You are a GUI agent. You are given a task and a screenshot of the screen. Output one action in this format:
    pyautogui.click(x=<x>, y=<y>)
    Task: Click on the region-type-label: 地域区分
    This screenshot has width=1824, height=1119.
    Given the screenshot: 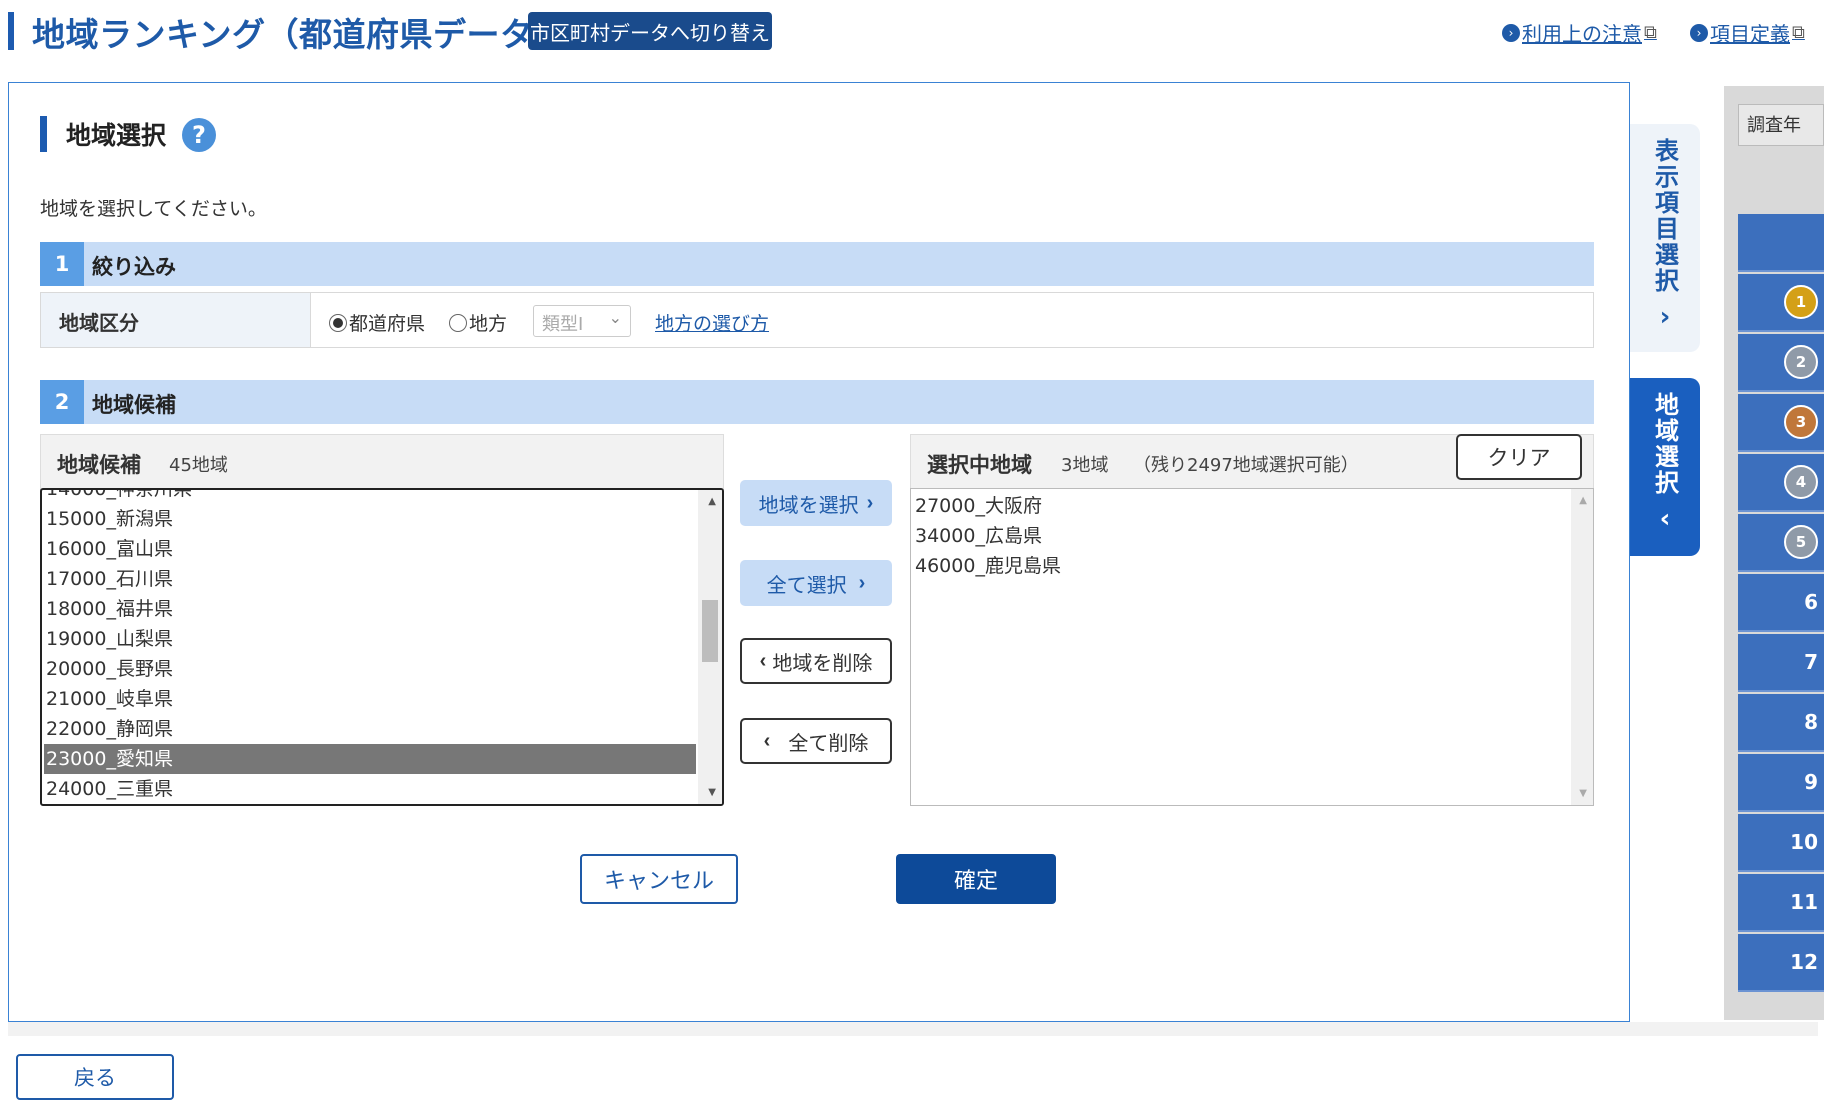 What is the action you would take?
    pyautogui.click(x=176, y=320)
    